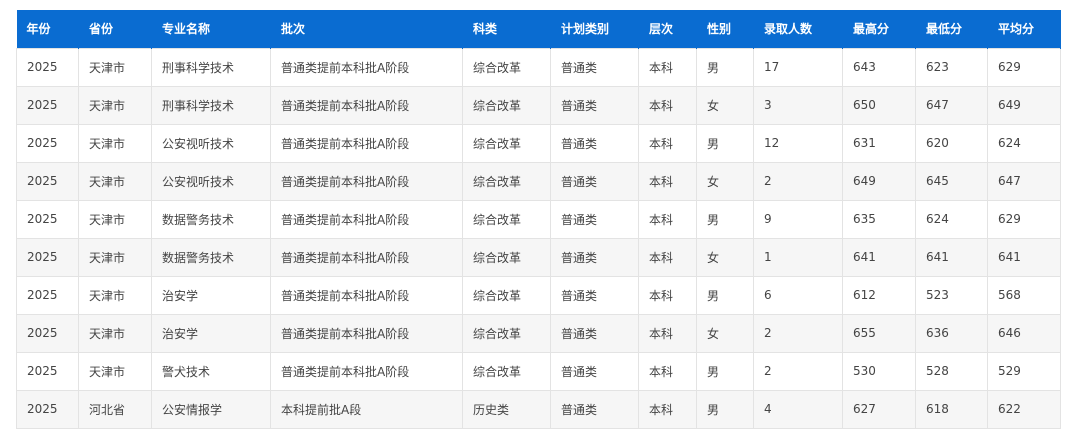  Describe the element at coordinates (879, 219) in the screenshot. I see `cell-max-score: 635` at that location.